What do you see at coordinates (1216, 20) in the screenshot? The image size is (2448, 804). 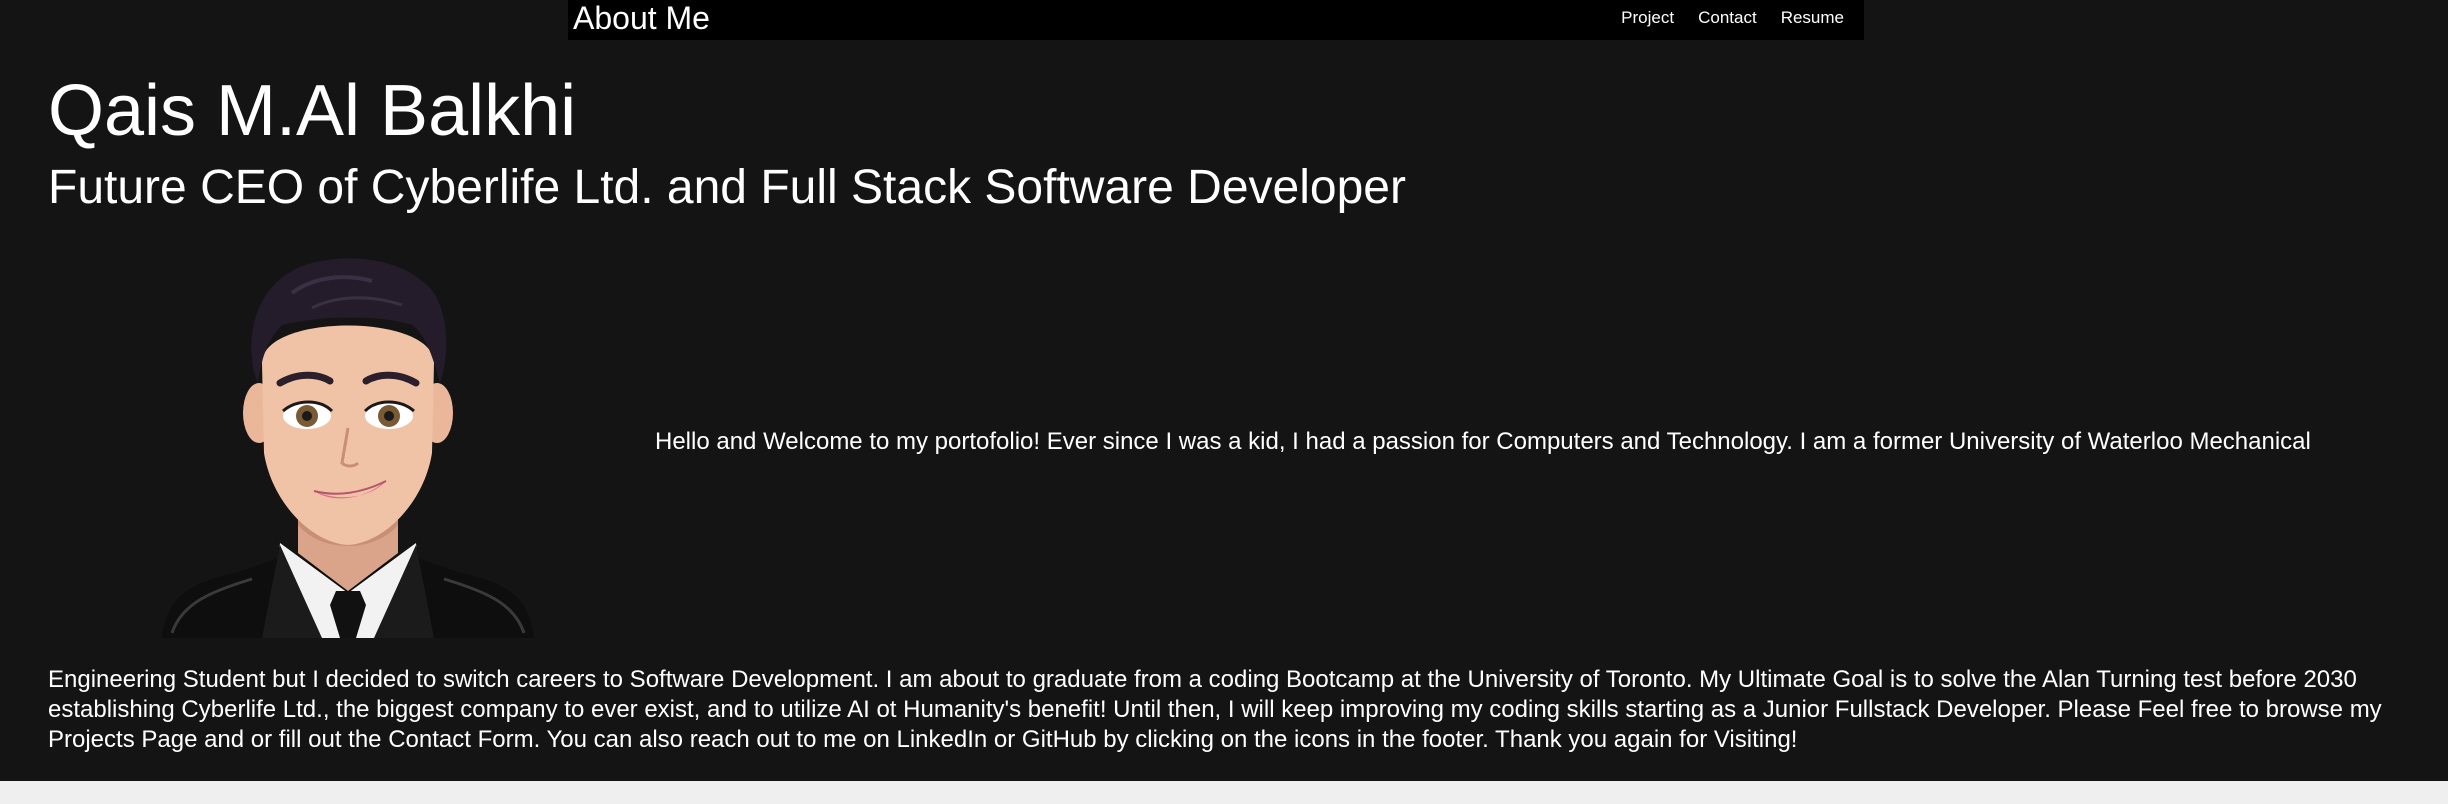 I see `navbar: About Me Project Contact Resume` at bounding box center [1216, 20].